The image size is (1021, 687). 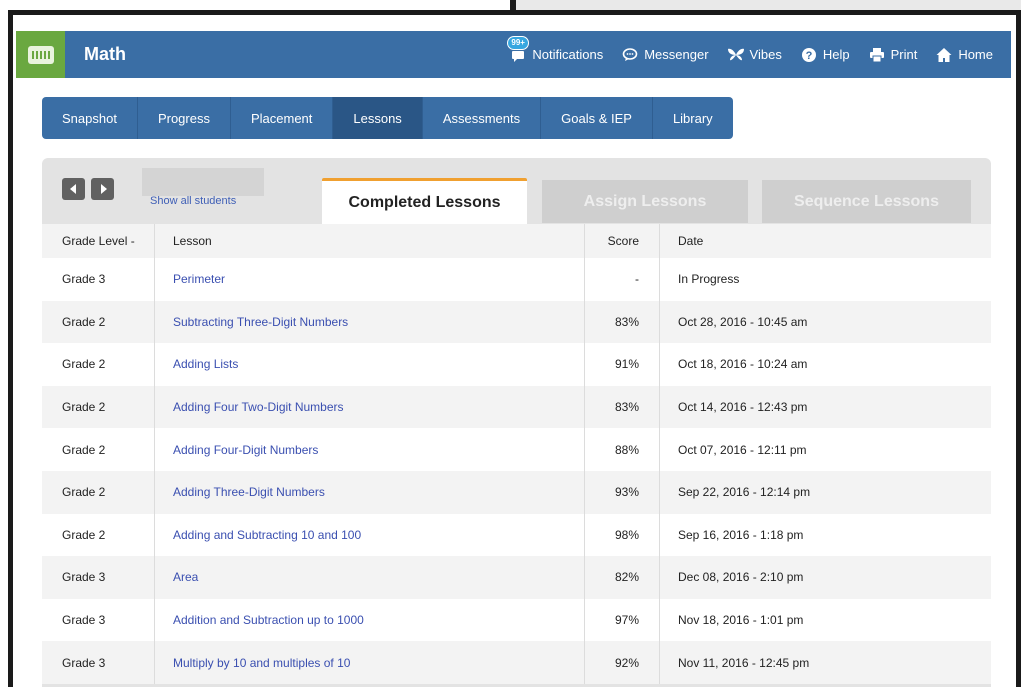 I want to click on chevron-right-icon, so click(x=103, y=189).